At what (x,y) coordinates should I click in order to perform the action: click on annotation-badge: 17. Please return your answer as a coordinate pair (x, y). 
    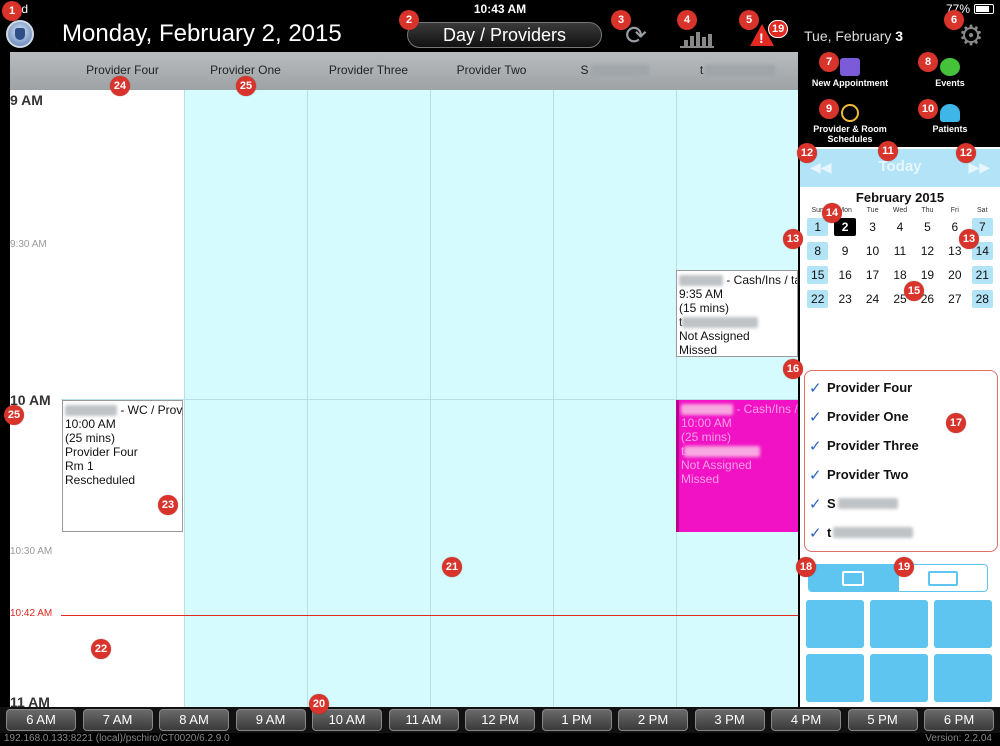
    Looking at the image, I should click on (956, 423).